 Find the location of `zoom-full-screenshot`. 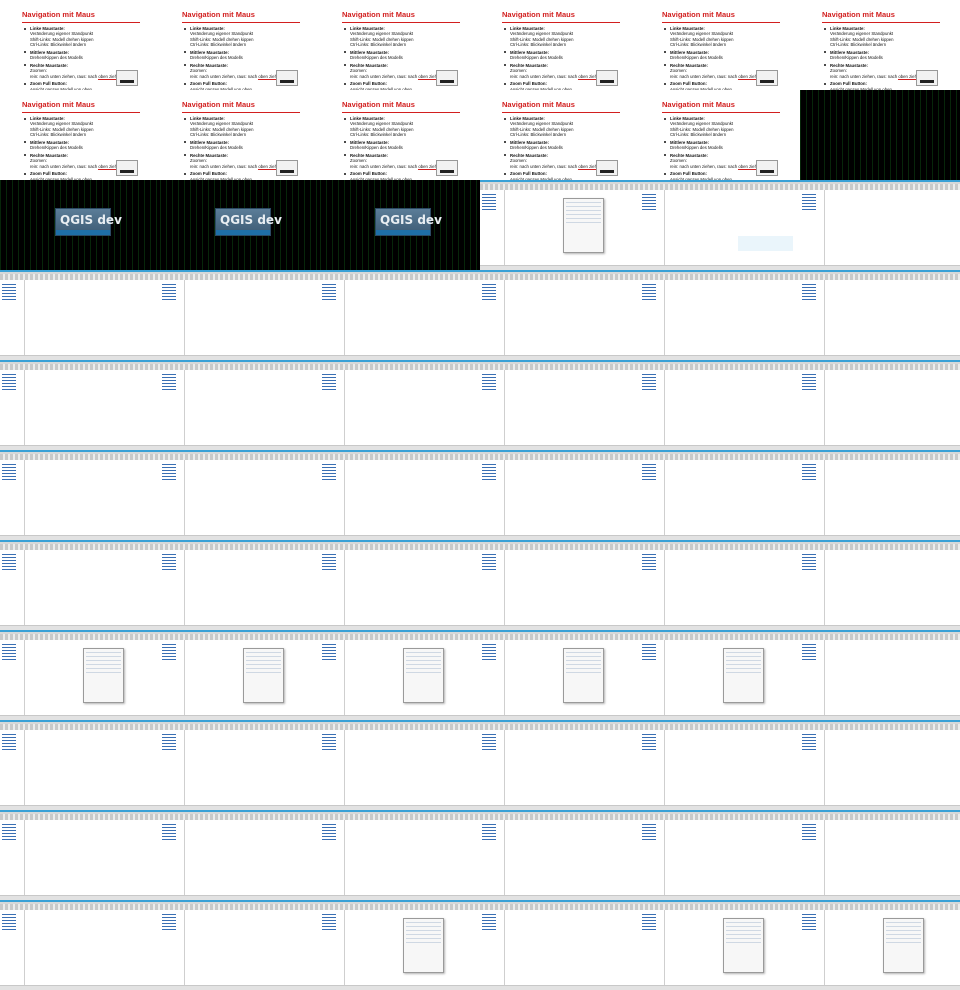

zoom-full-screenshot is located at coordinates (607, 78).